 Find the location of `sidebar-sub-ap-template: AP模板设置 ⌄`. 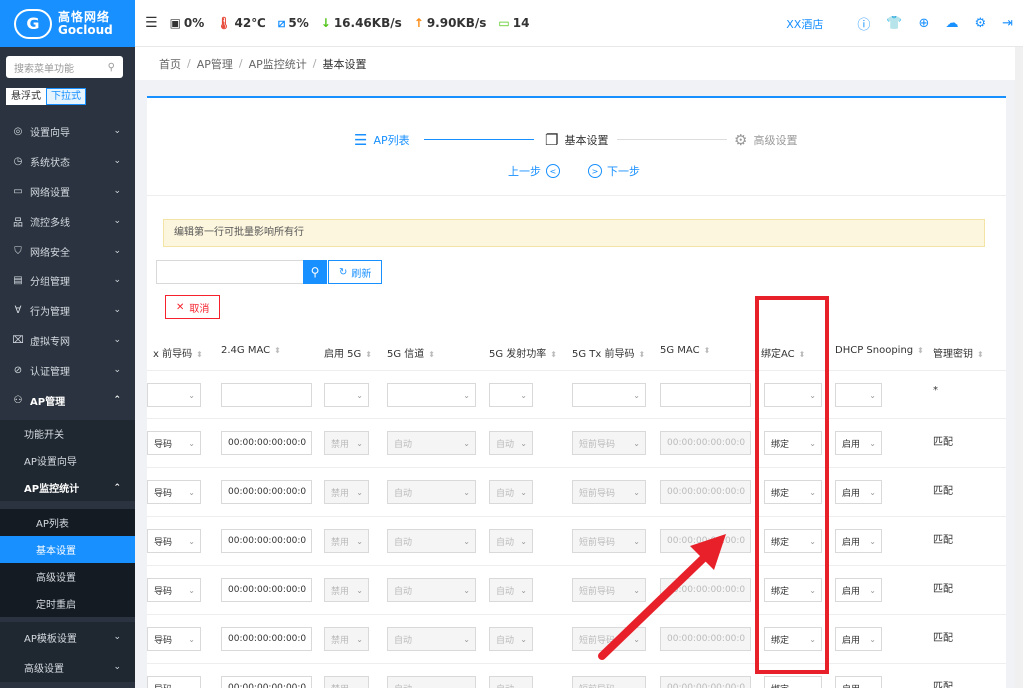

sidebar-sub-ap-template: AP模板设置 ⌄ is located at coordinates (67, 637).